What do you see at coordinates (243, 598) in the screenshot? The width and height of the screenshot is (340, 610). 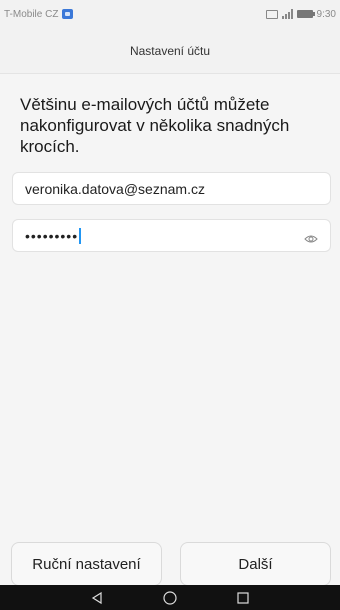 I see `recent-apps-icon` at bounding box center [243, 598].